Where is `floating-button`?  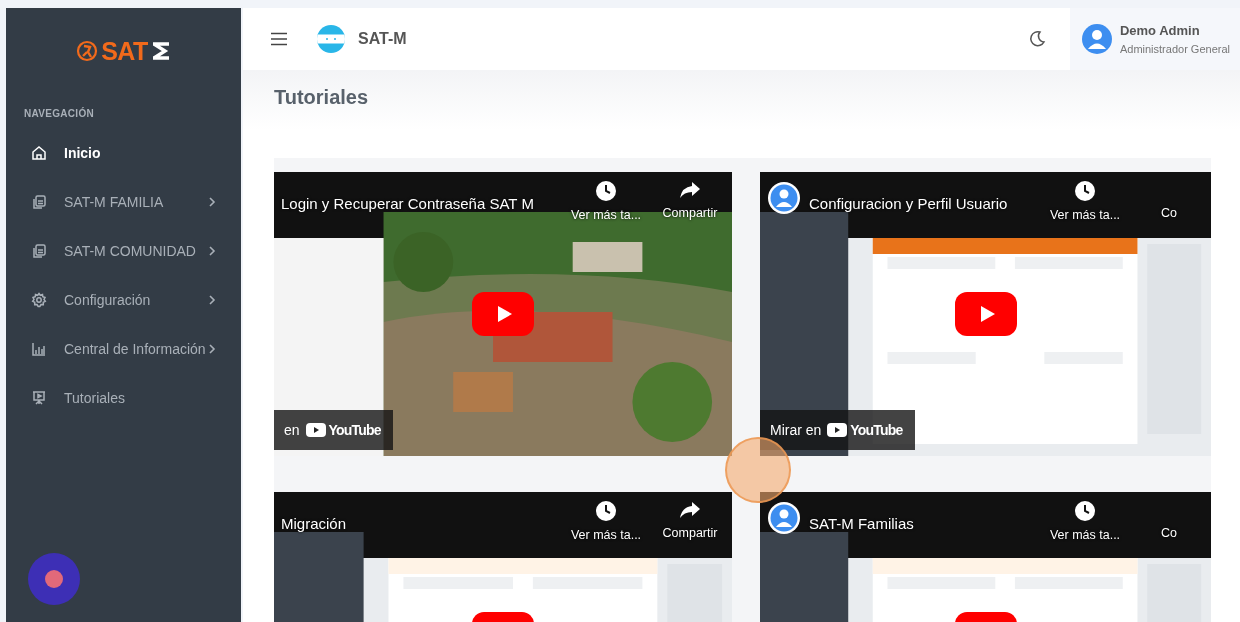
floating-button is located at coordinates (54, 579).